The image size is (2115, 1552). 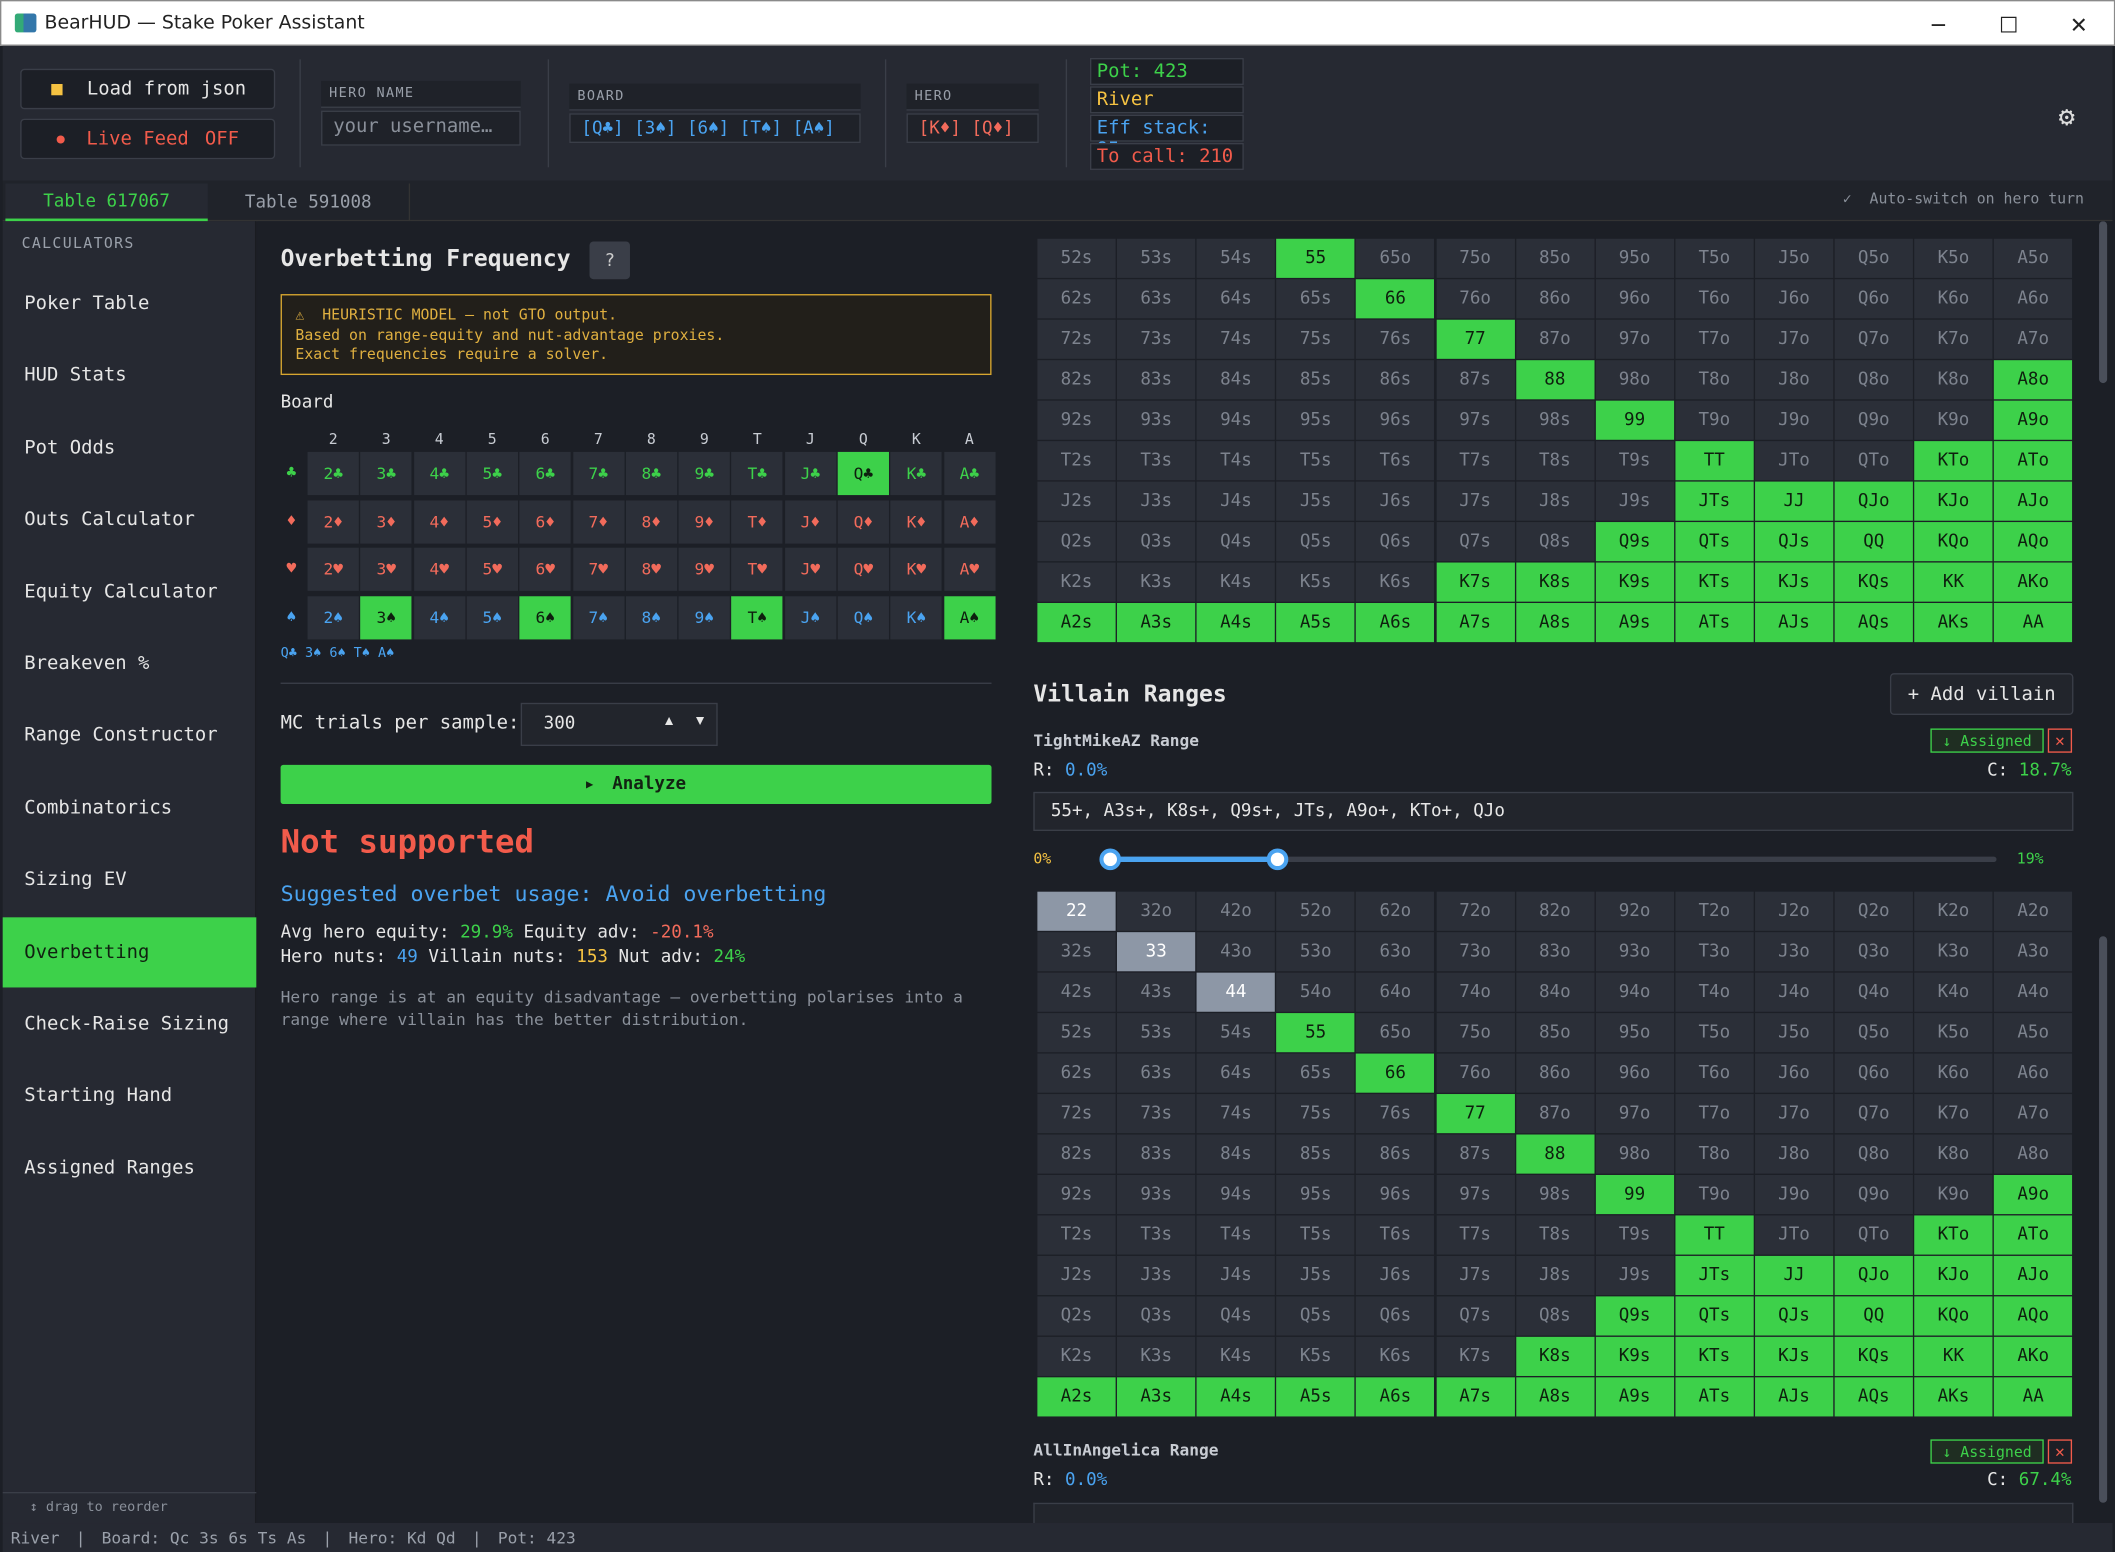 I want to click on hand-cell: 54s, so click(x=1236, y=258).